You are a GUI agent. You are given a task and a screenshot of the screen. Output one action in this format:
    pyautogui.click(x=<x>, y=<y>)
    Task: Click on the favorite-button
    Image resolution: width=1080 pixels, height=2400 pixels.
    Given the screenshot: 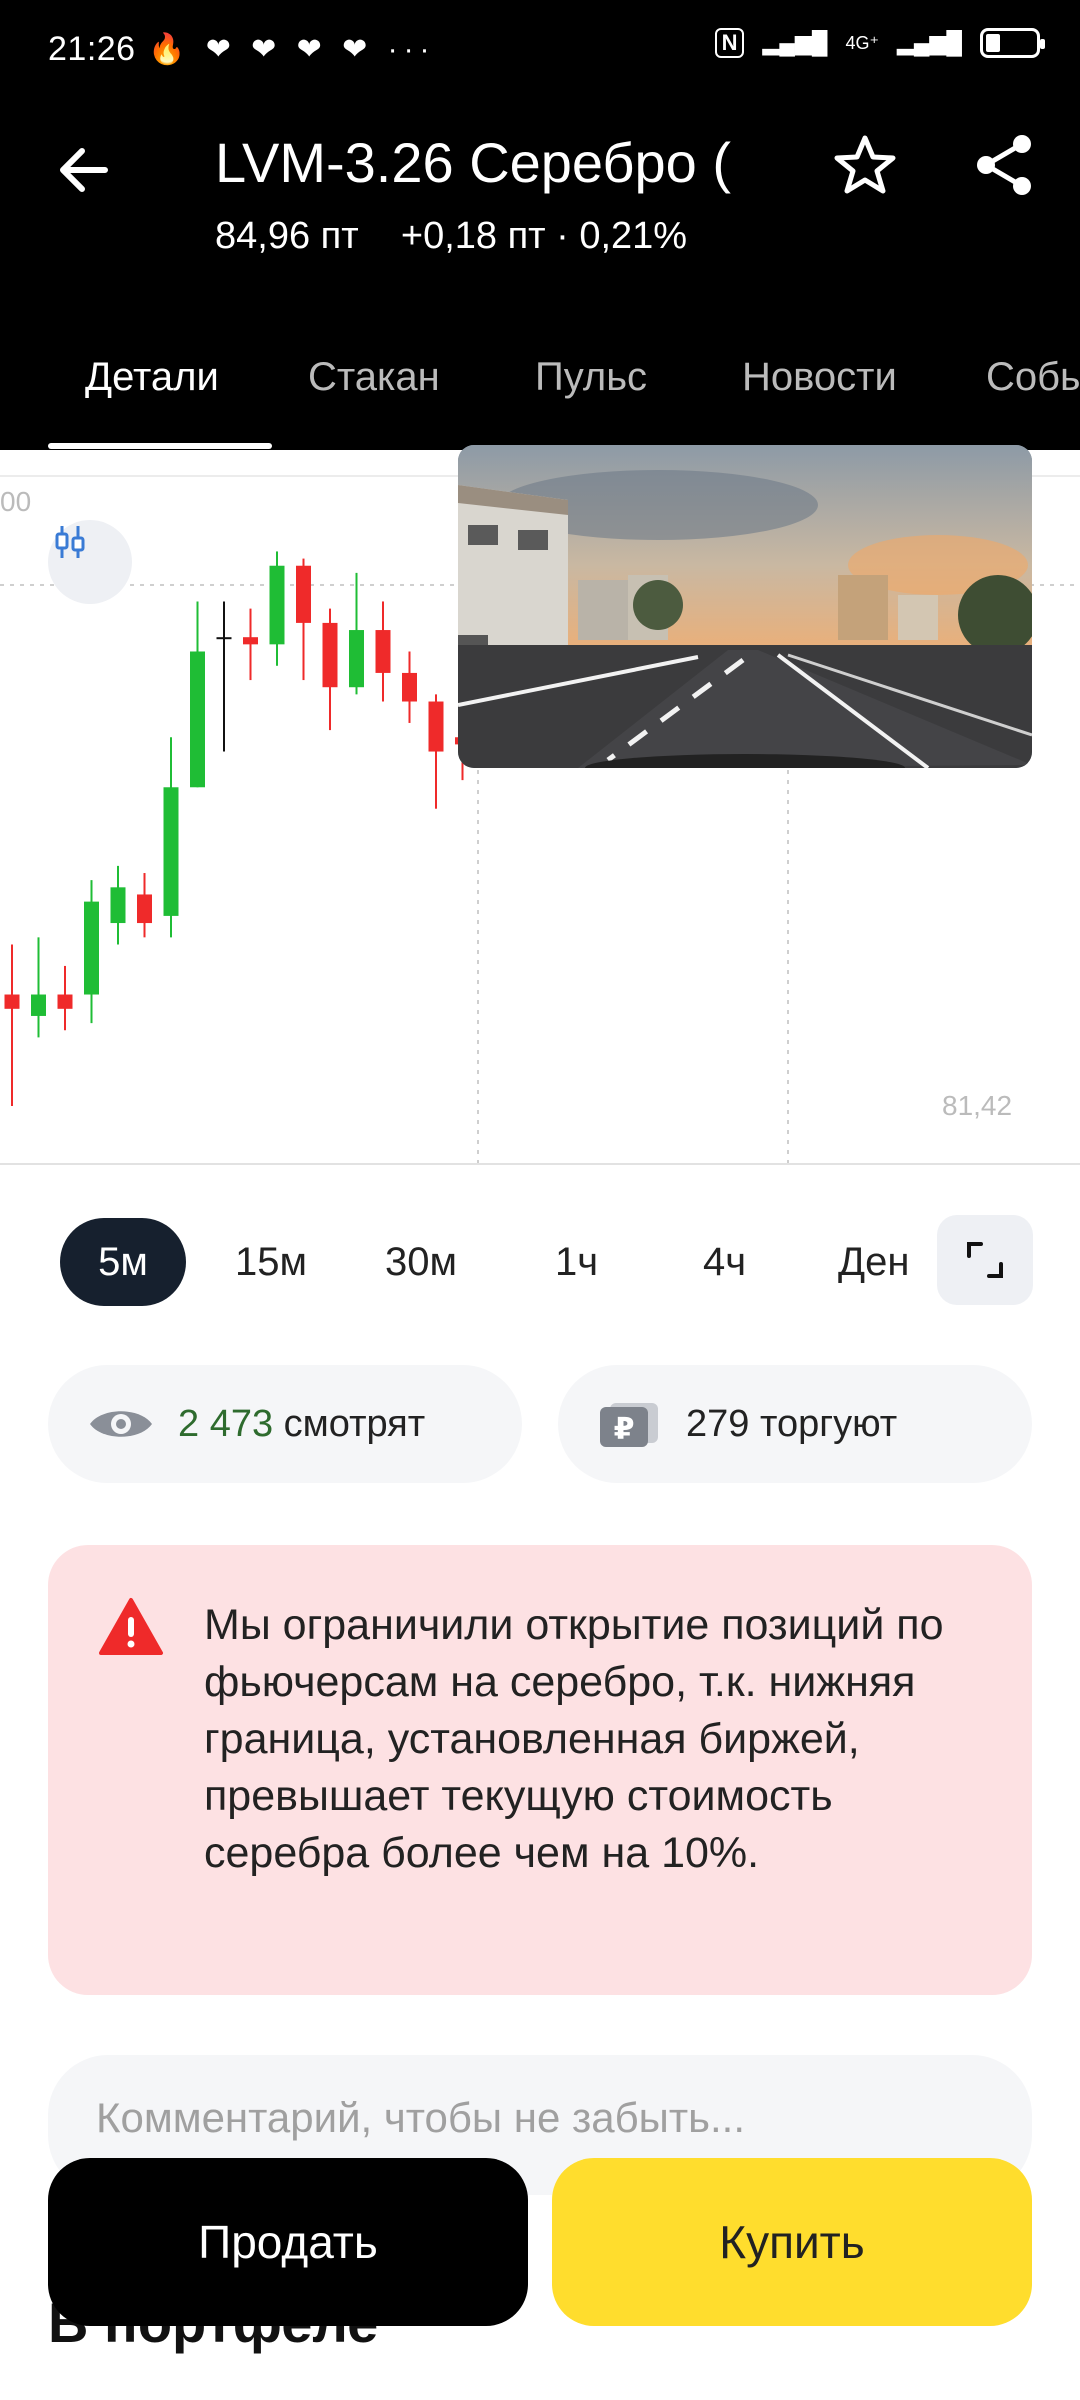 What is the action you would take?
    pyautogui.click(x=865, y=165)
    